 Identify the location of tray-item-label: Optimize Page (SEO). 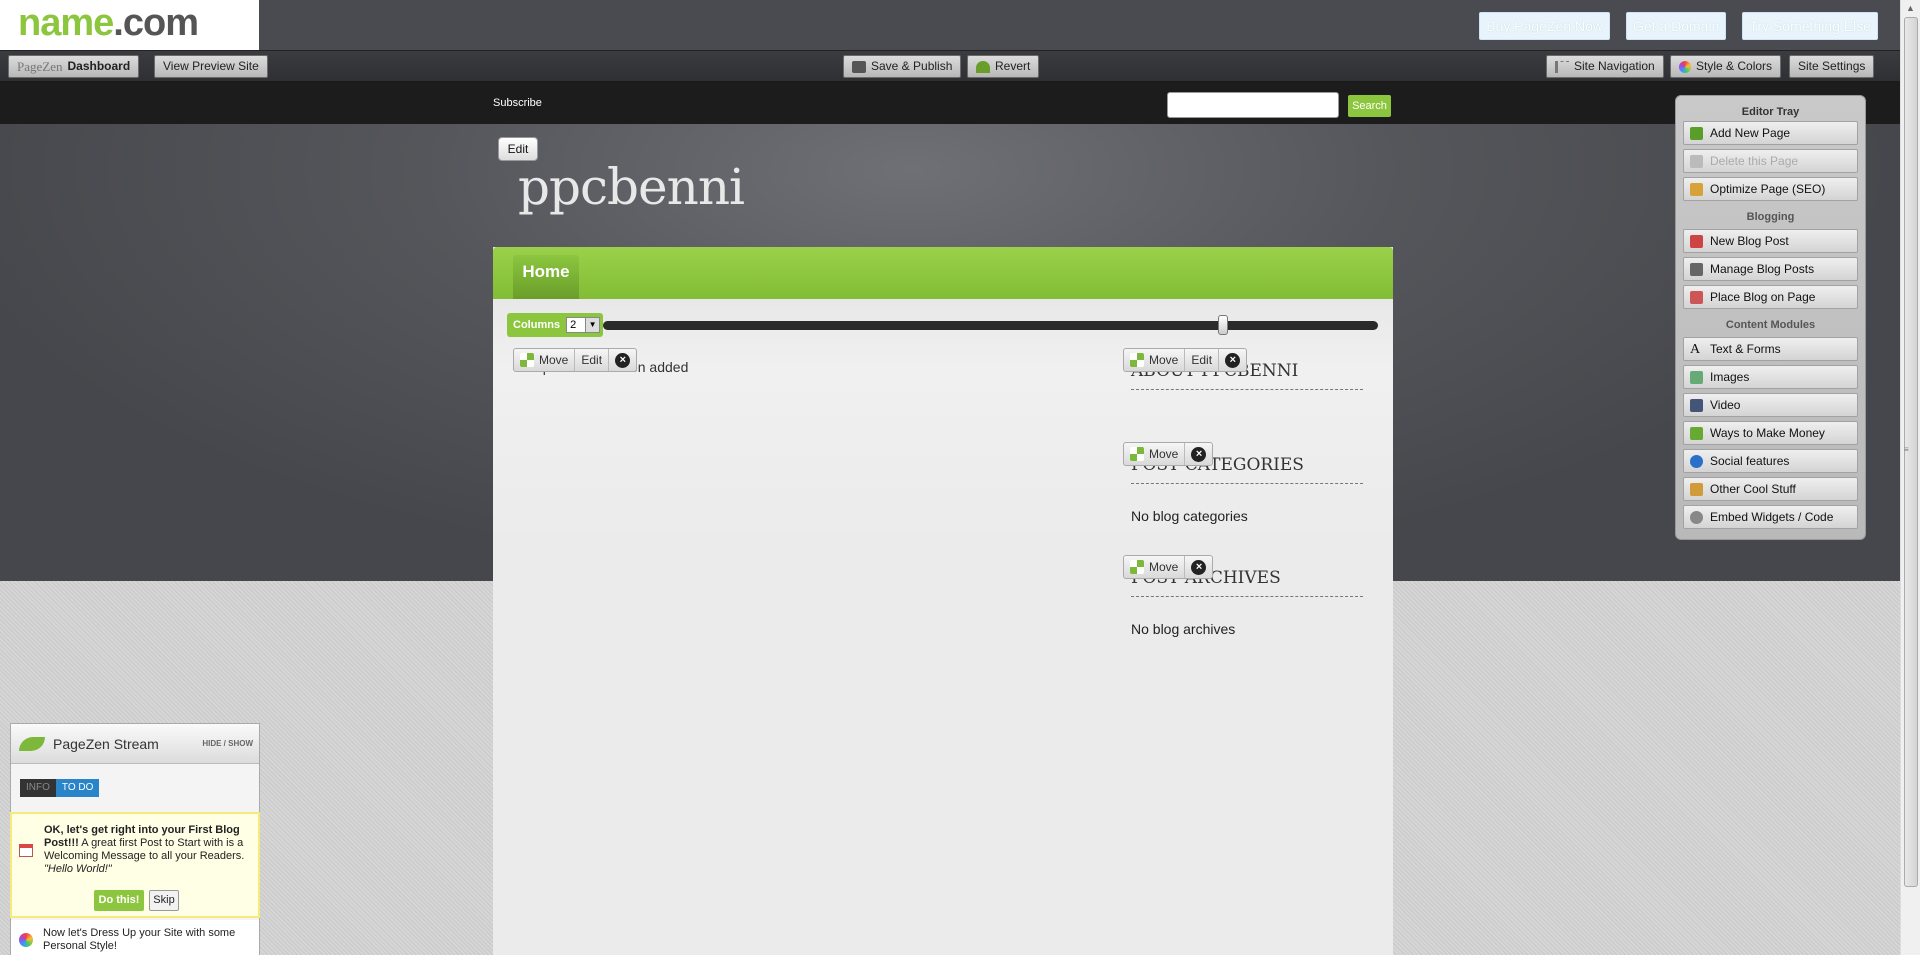
(1768, 189).